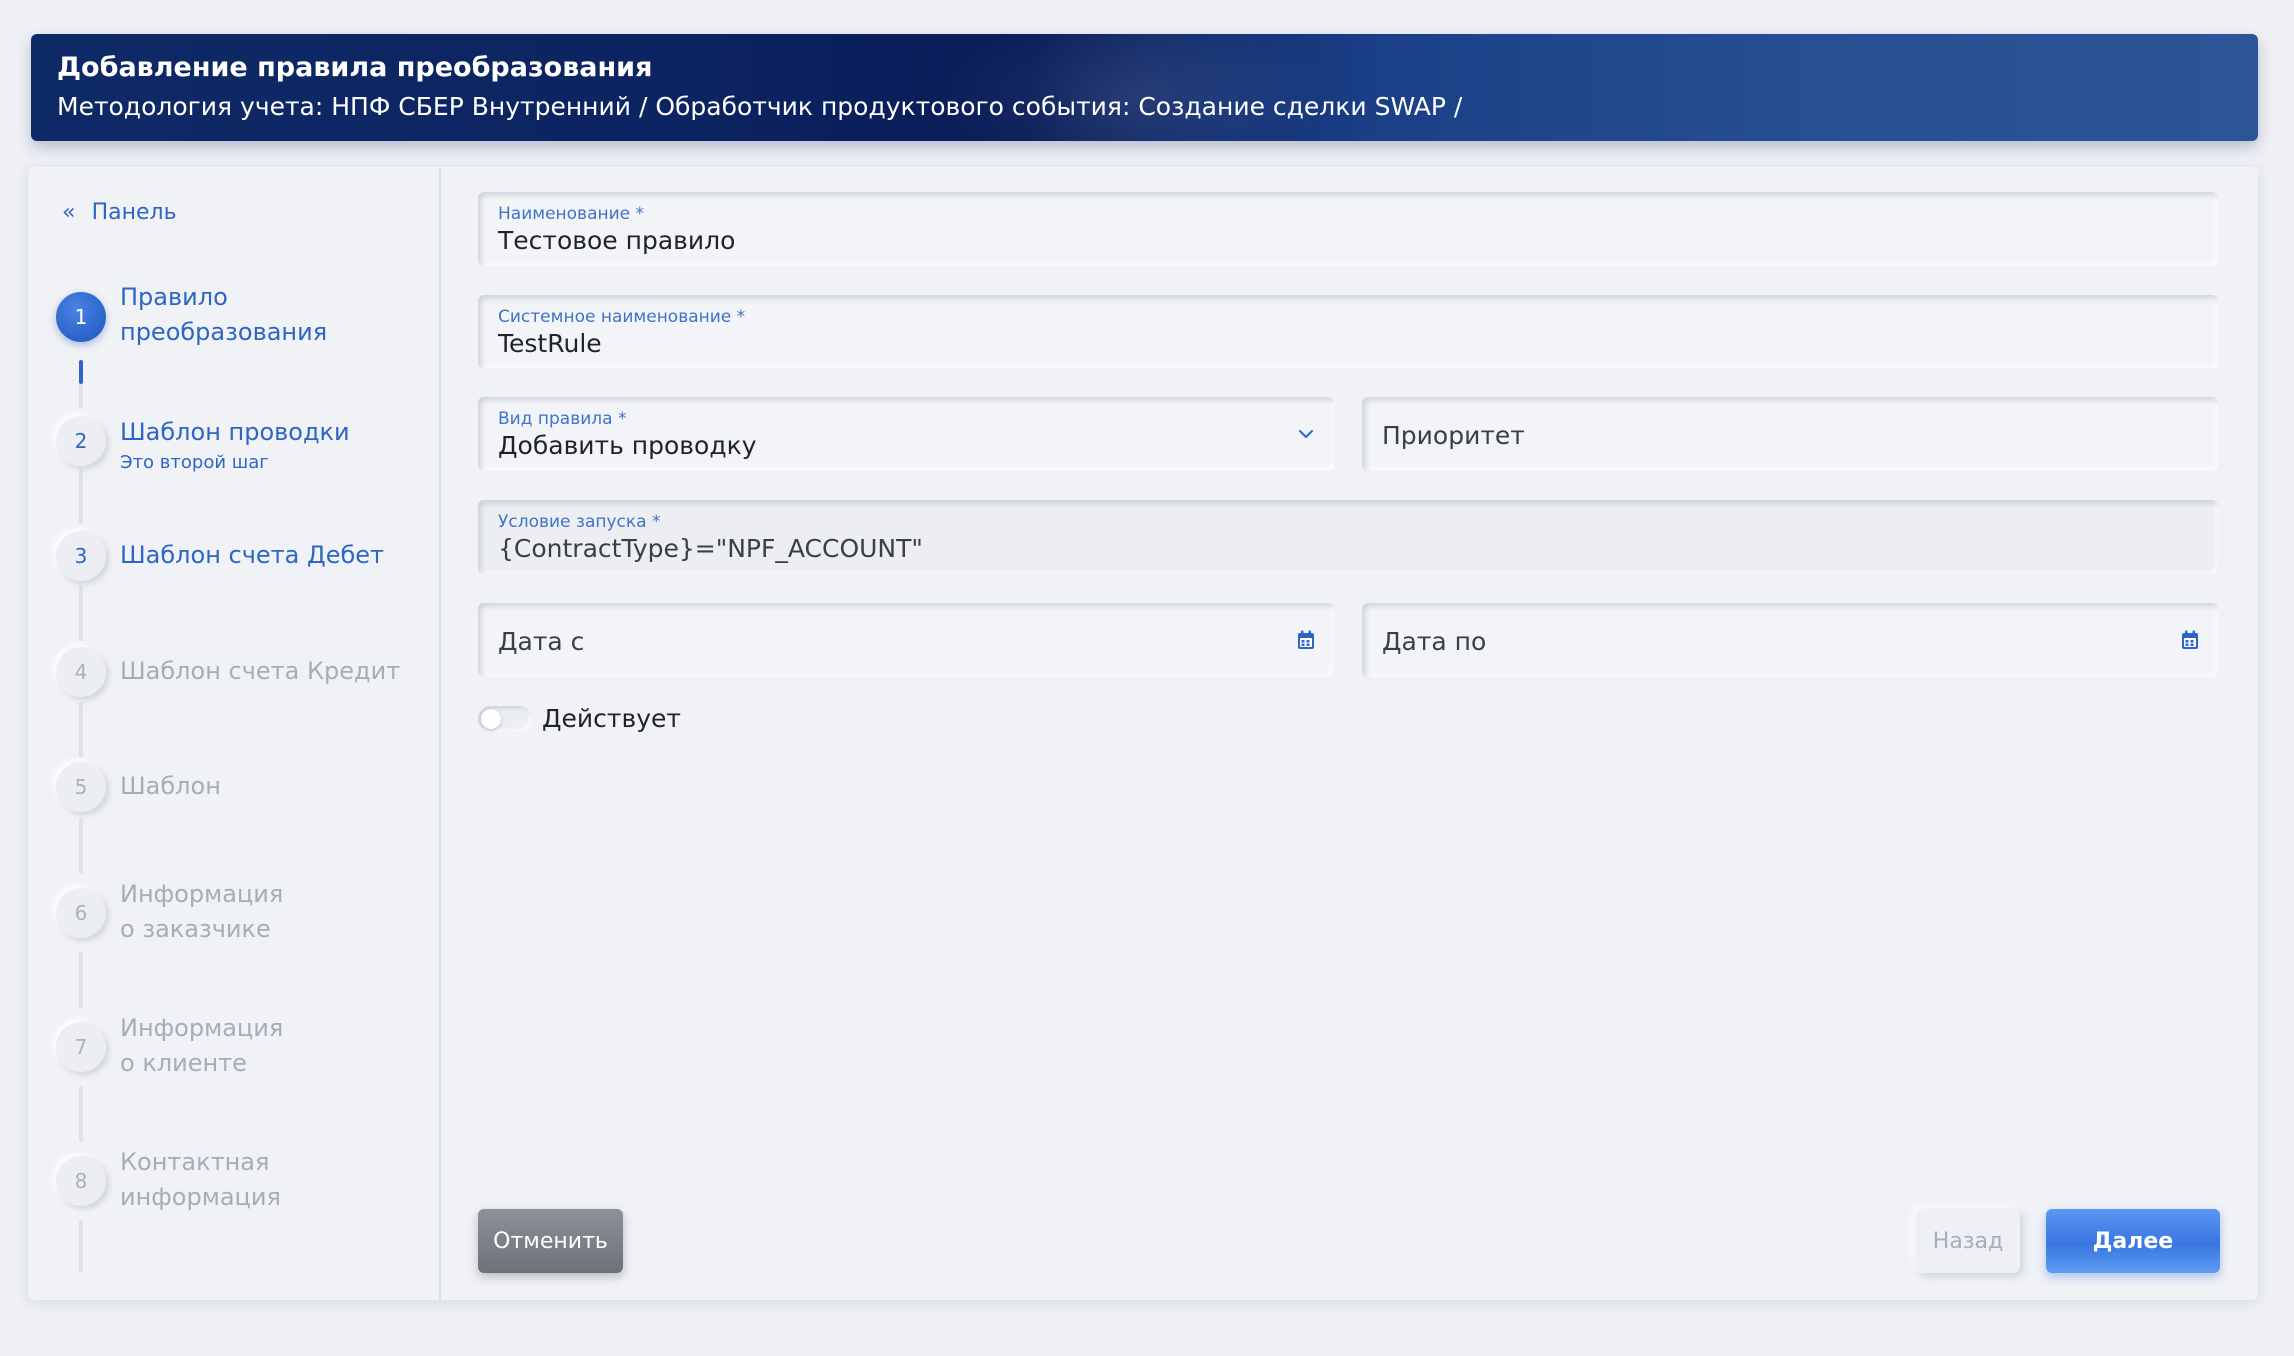  I want to click on chevron-down-icon, so click(1306, 434).